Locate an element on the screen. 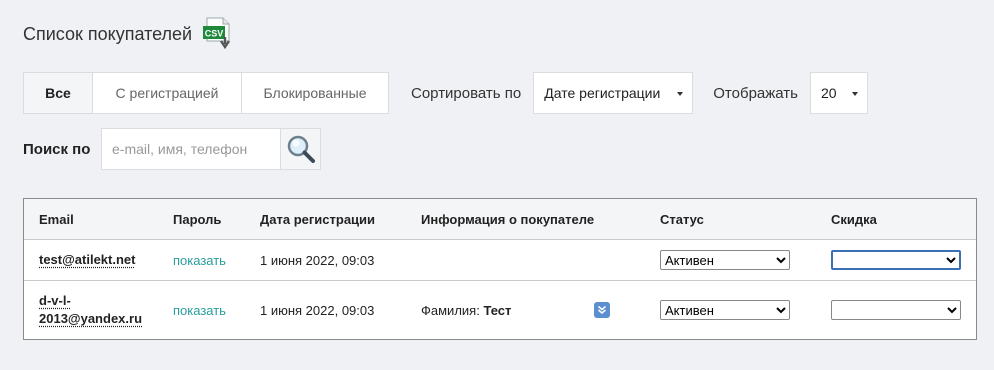  customer-info: Фамилия: Тест is located at coordinates (466, 310).